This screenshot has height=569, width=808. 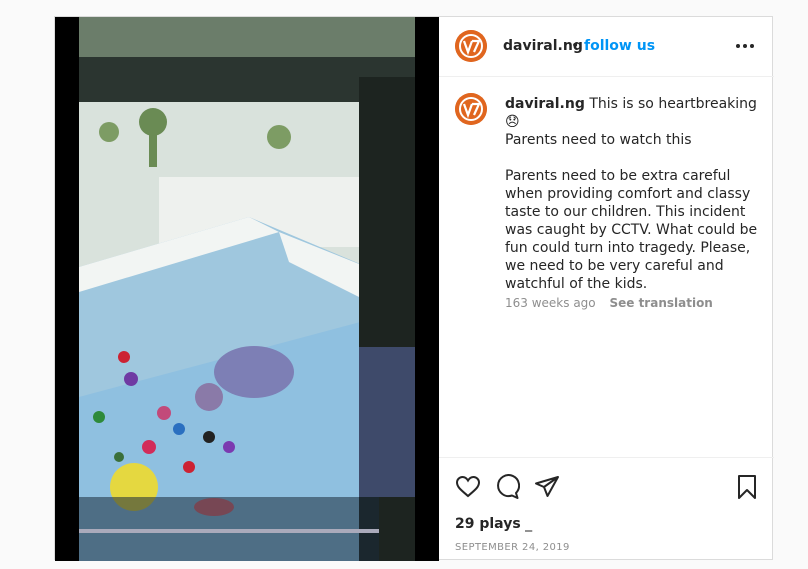 I want to click on share-icon, so click(x=547, y=487).